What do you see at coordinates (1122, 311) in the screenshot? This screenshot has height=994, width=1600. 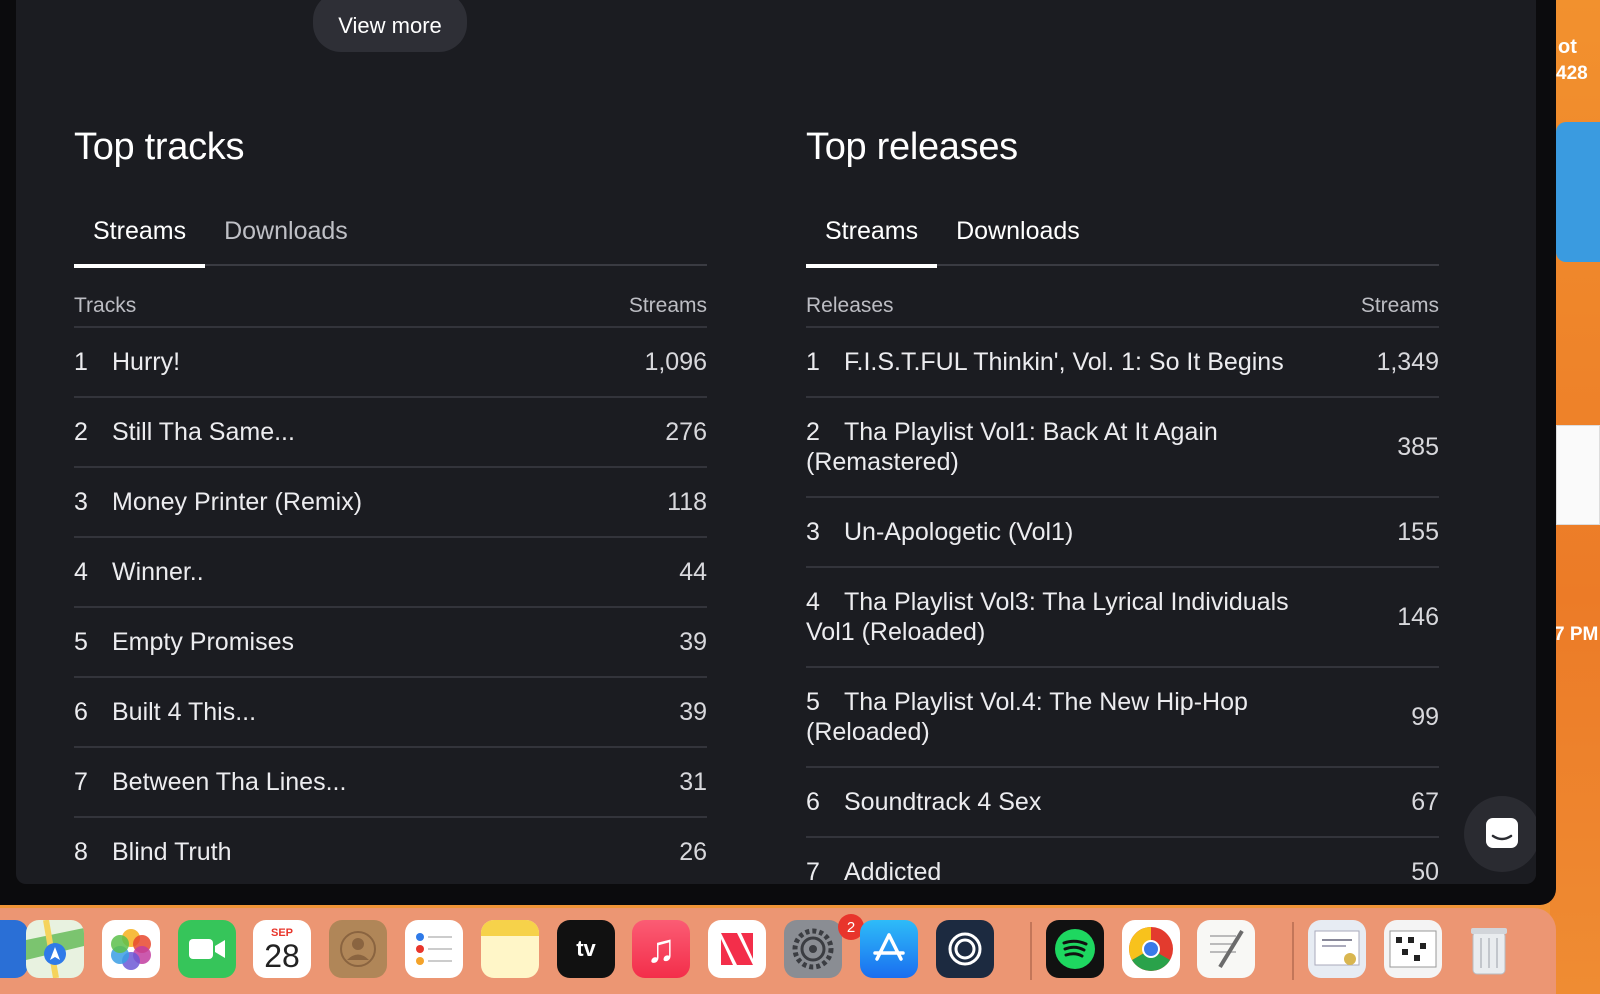 I see `releases-table-header: Releases Streams` at bounding box center [1122, 311].